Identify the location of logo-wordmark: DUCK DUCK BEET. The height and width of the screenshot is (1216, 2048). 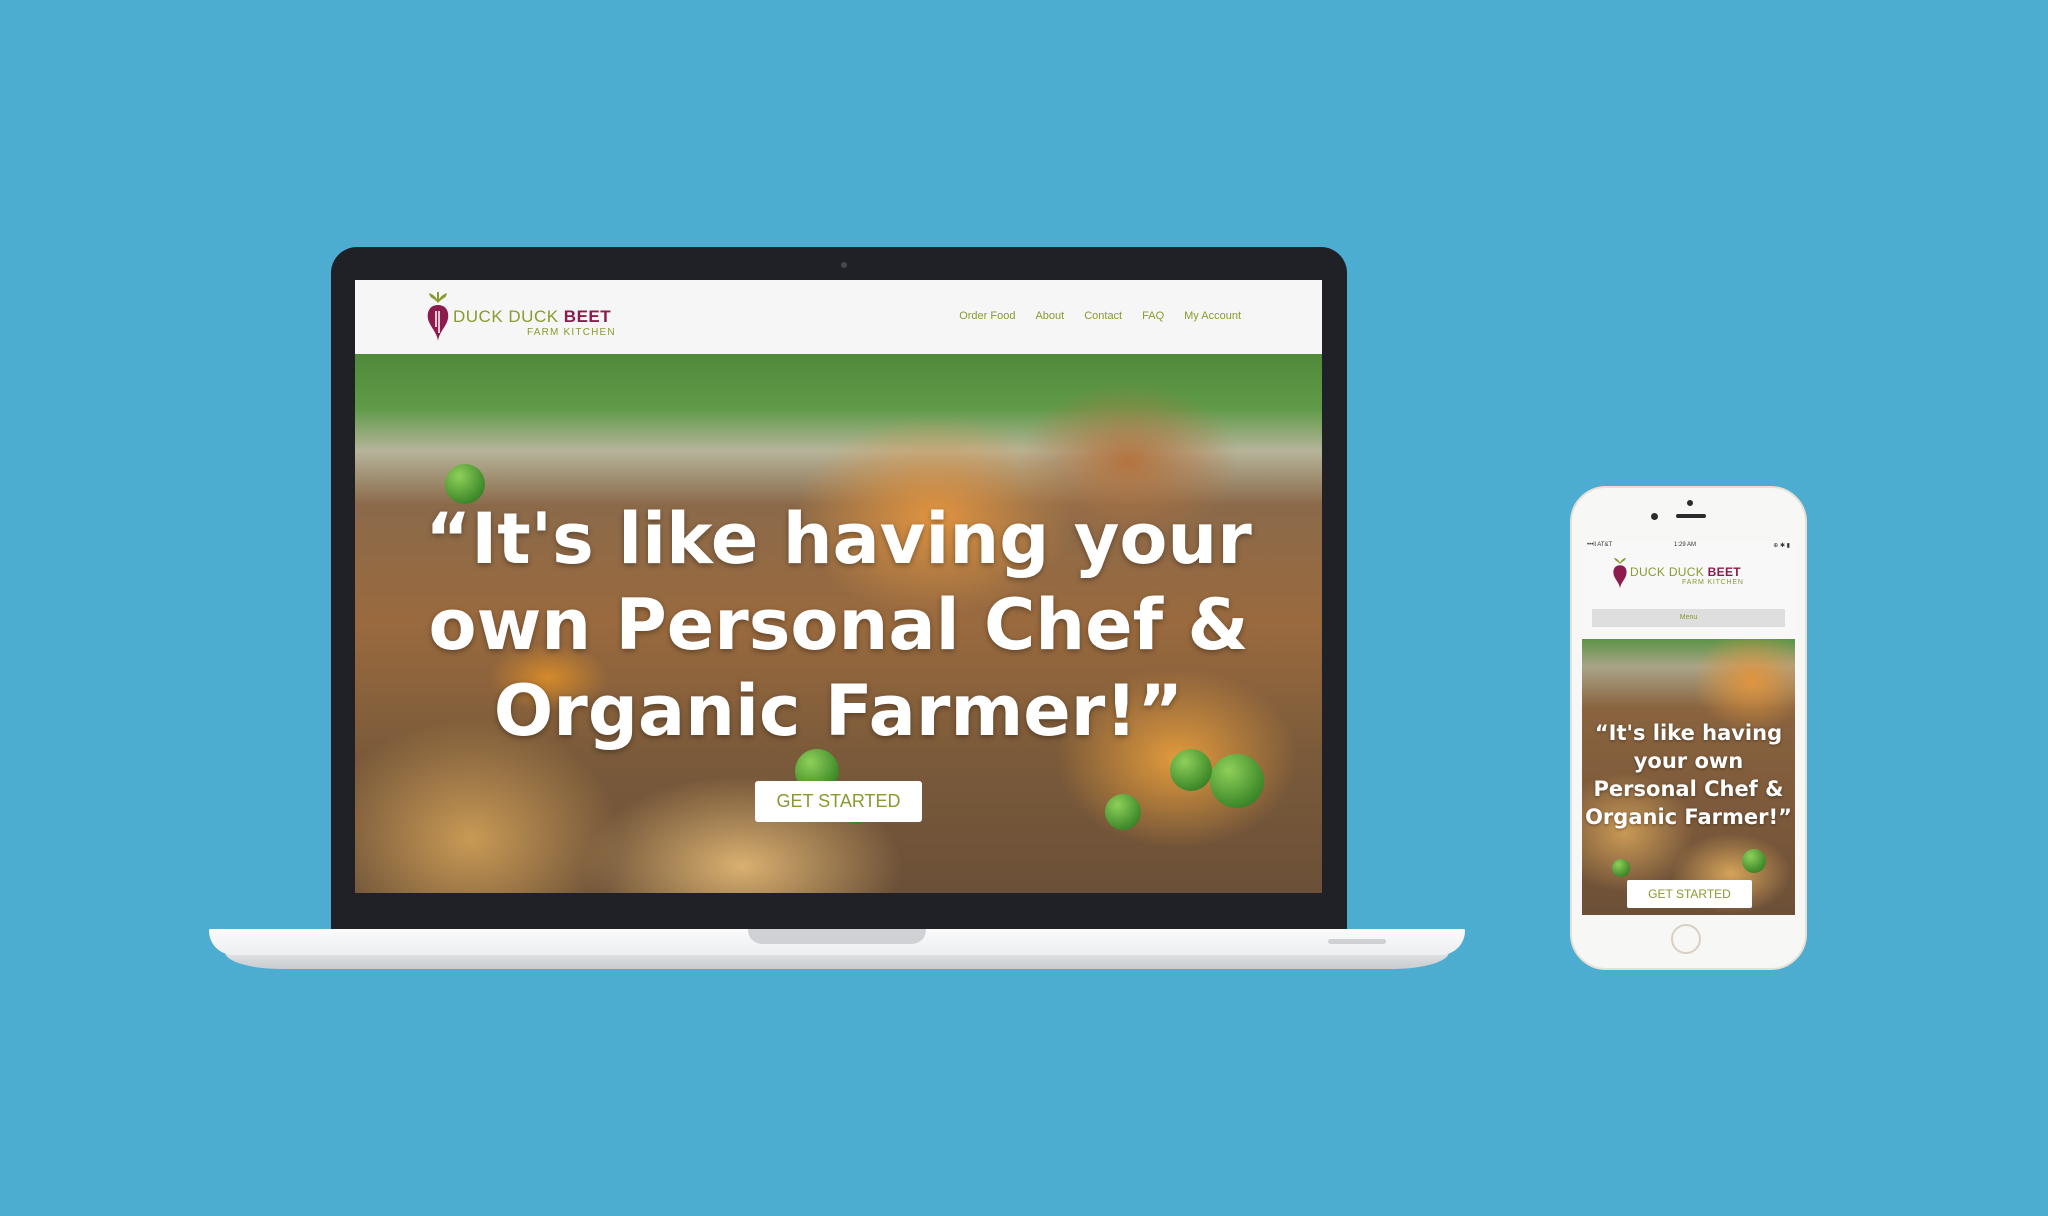
(532, 317).